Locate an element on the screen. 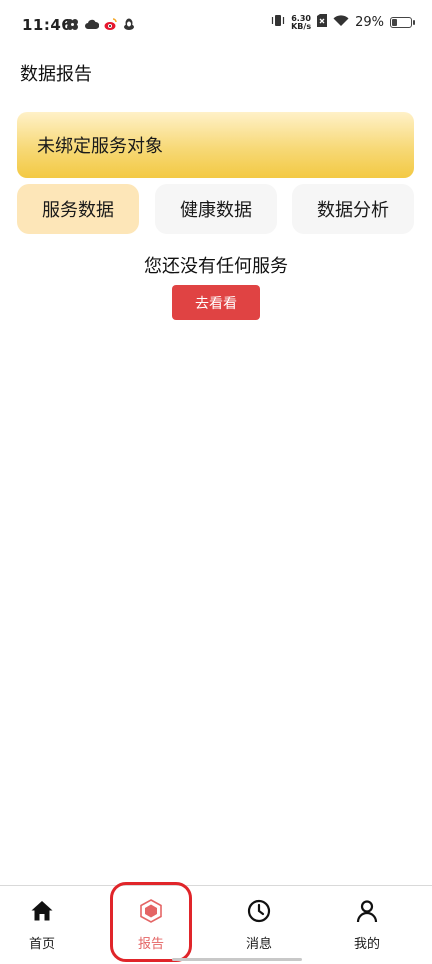 The height and width of the screenshot is (964, 432). nav-label-mine: 我的 is located at coordinates (366, 944).